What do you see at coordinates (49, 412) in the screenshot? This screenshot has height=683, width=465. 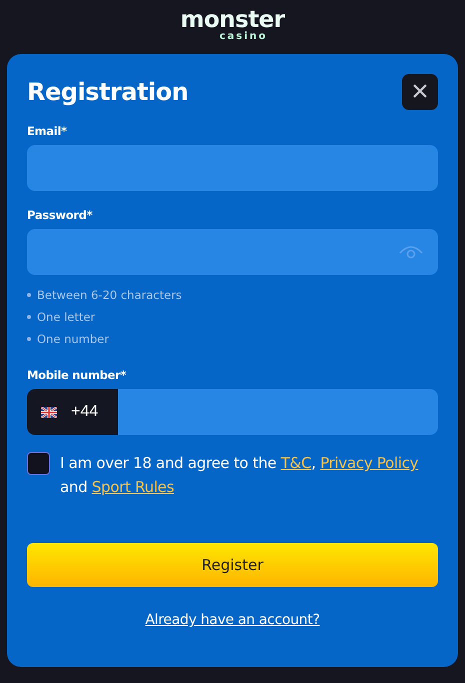 I see `flag-icon` at bounding box center [49, 412].